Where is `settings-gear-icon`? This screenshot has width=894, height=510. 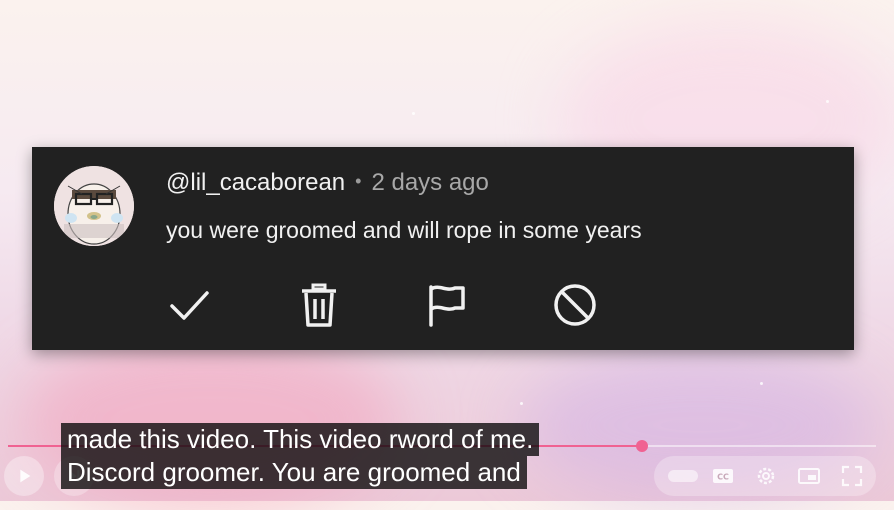
settings-gear-icon is located at coordinates (766, 476).